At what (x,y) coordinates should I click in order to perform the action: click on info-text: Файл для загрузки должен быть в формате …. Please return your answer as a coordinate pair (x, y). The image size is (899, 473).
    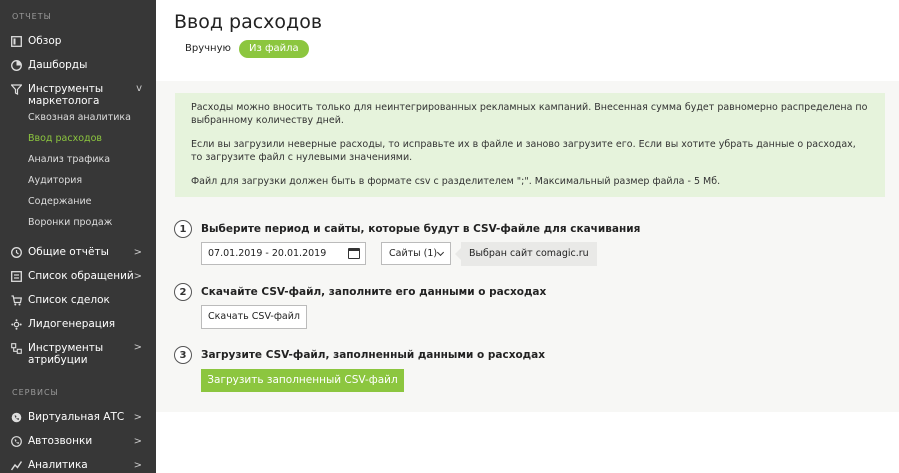
    Looking at the image, I should click on (456, 181).